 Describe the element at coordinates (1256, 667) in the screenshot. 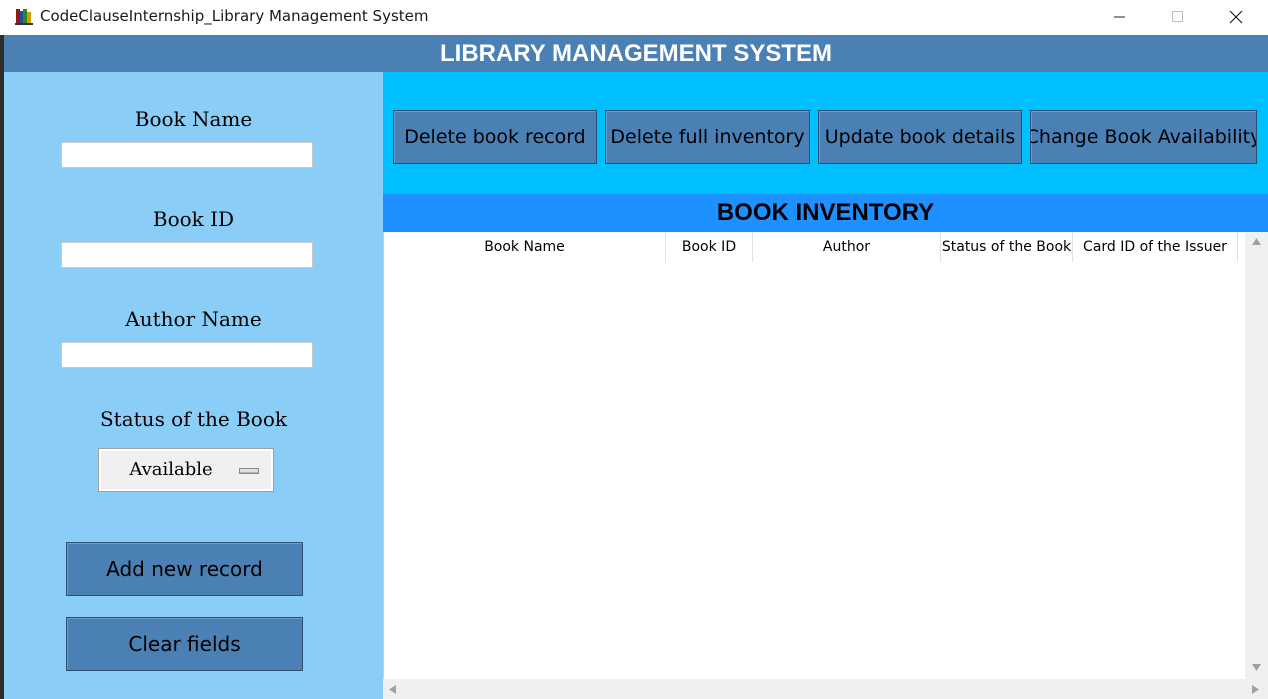

I see `scroll-down-icon` at that location.